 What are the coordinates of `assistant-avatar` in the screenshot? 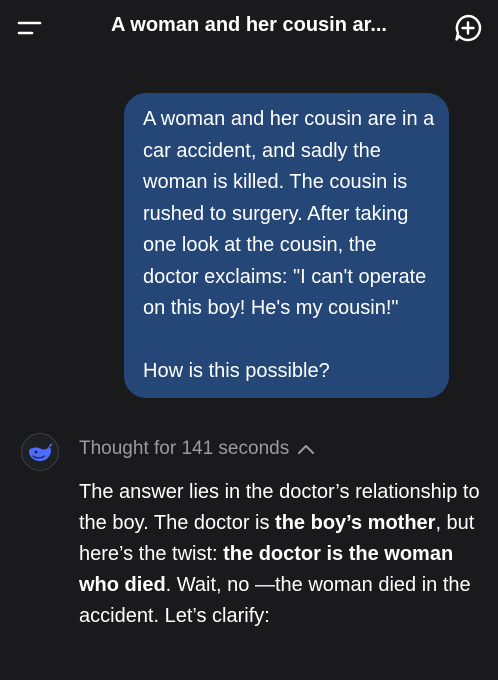 It's located at (40, 452).